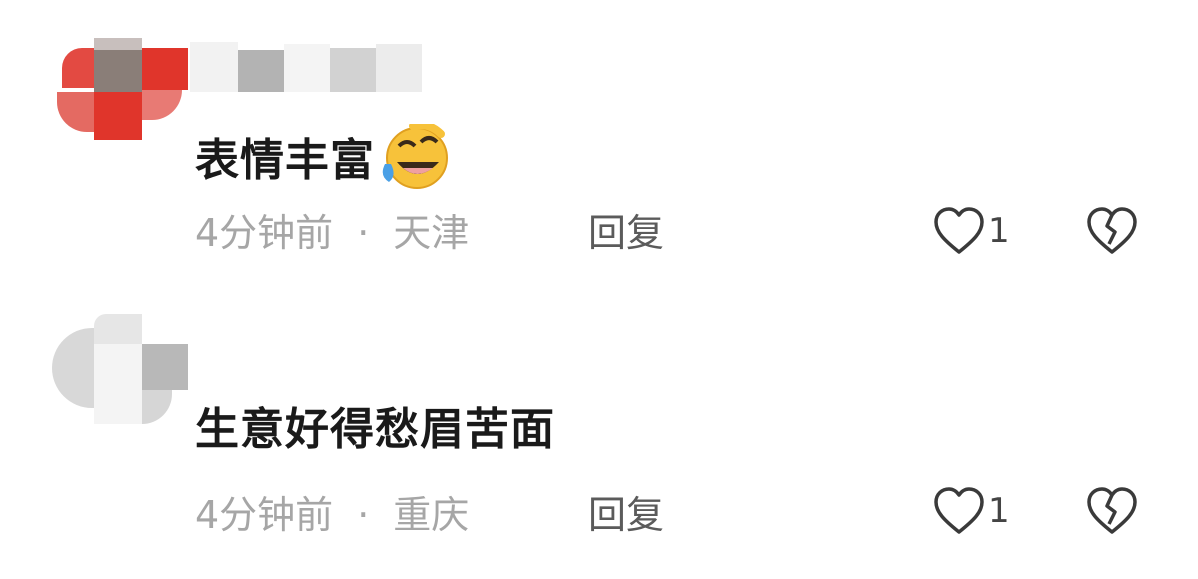  Describe the element at coordinates (414, 161) in the screenshot. I see `laughing-face-icon` at that location.